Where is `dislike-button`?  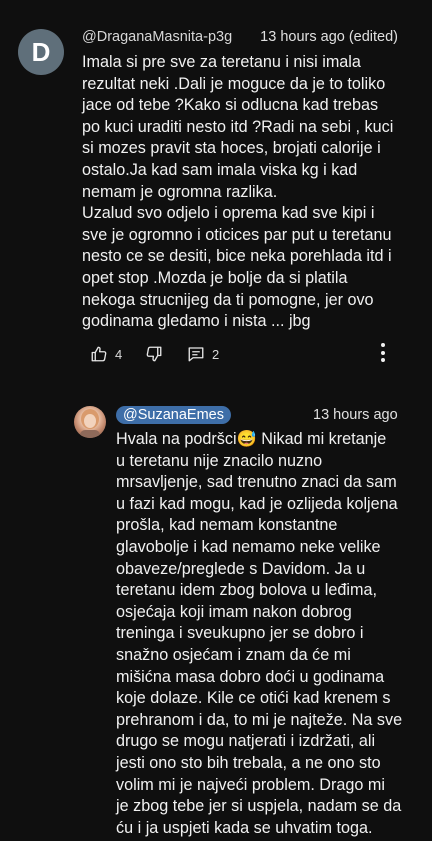 dislike-button is located at coordinates (154, 354).